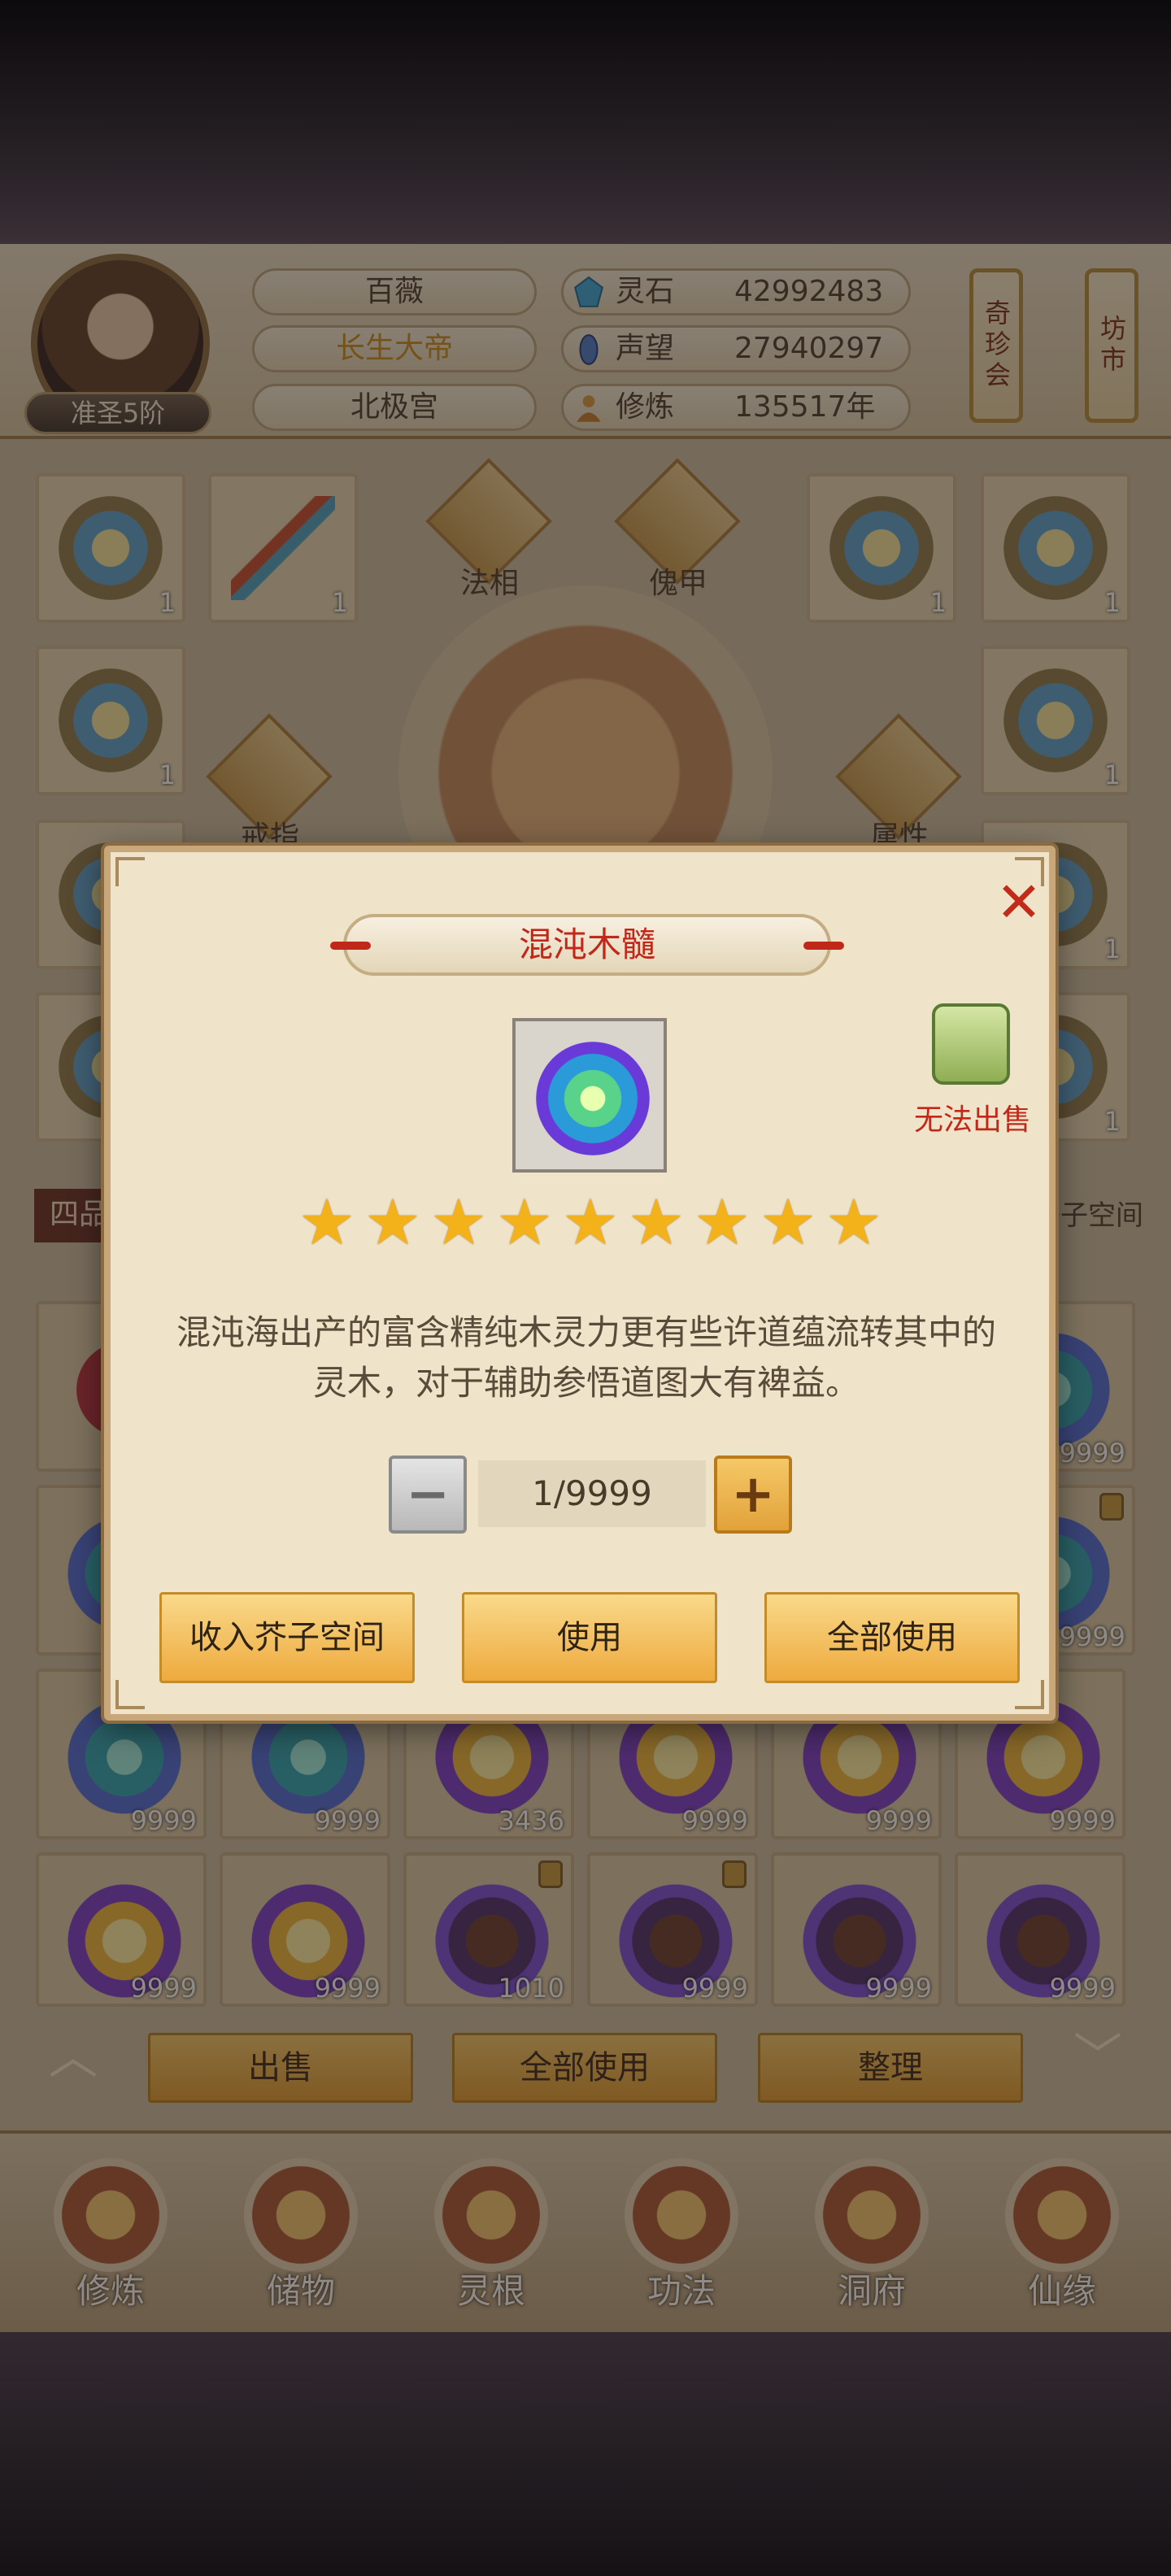 This screenshot has width=1171, height=2576. Describe the element at coordinates (588, 291) in the screenshot. I see `spirit-stone-icon` at that location.